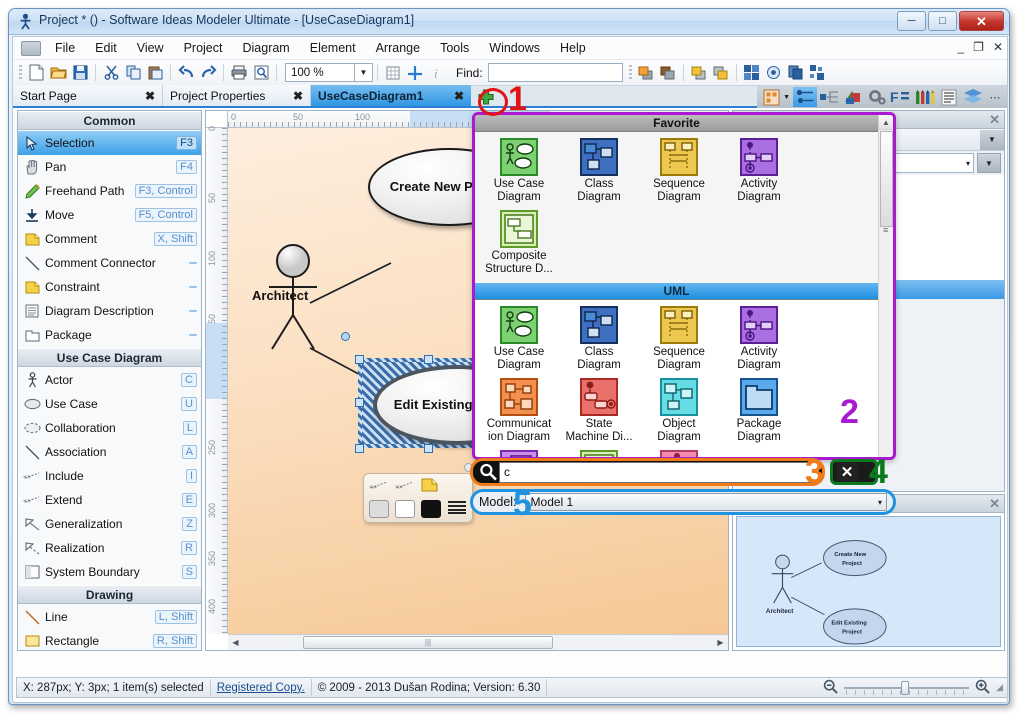 The image size is (1021, 720). Describe the element at coordinates (699, 73) in the screenshot. I see `bring-to-front-icon` at that location.